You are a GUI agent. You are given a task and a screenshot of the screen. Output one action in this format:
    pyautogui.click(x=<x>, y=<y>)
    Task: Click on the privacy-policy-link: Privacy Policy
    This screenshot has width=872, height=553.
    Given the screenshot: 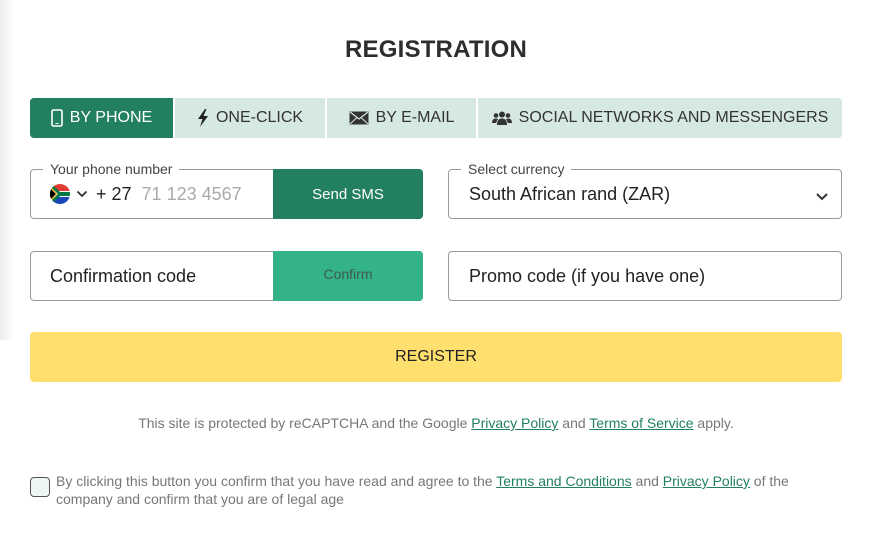 What is the action you would take?
    pyautogui.click(x=706, y=481)
    